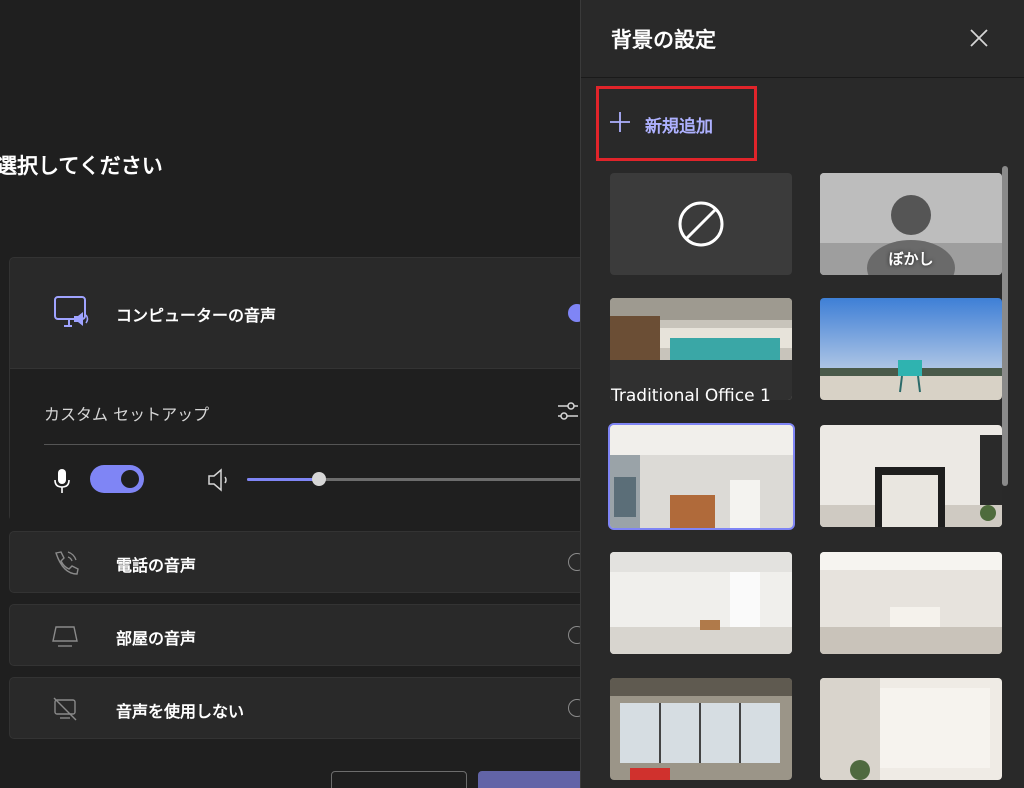  What do you see at coordinates (574, 635) in the screenshot?
I see `room-audio-radio` at bounding box center [574, 635].